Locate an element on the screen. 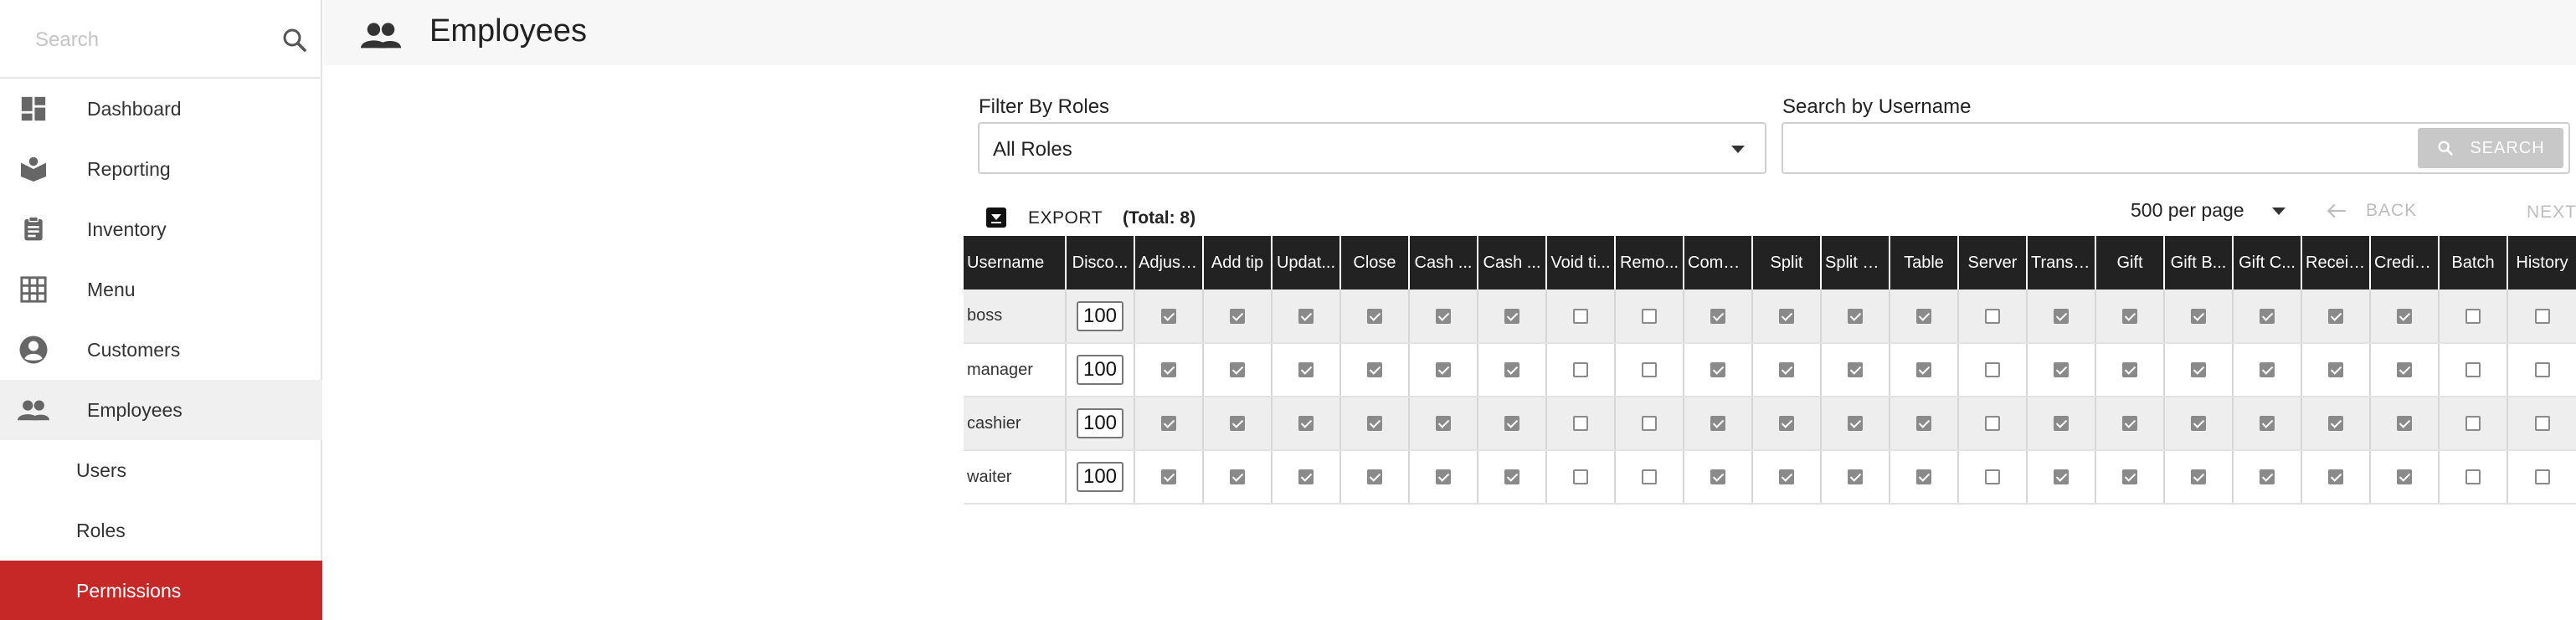 The image size is (2576, 620). export-icon is located at coordinates (996, 218).